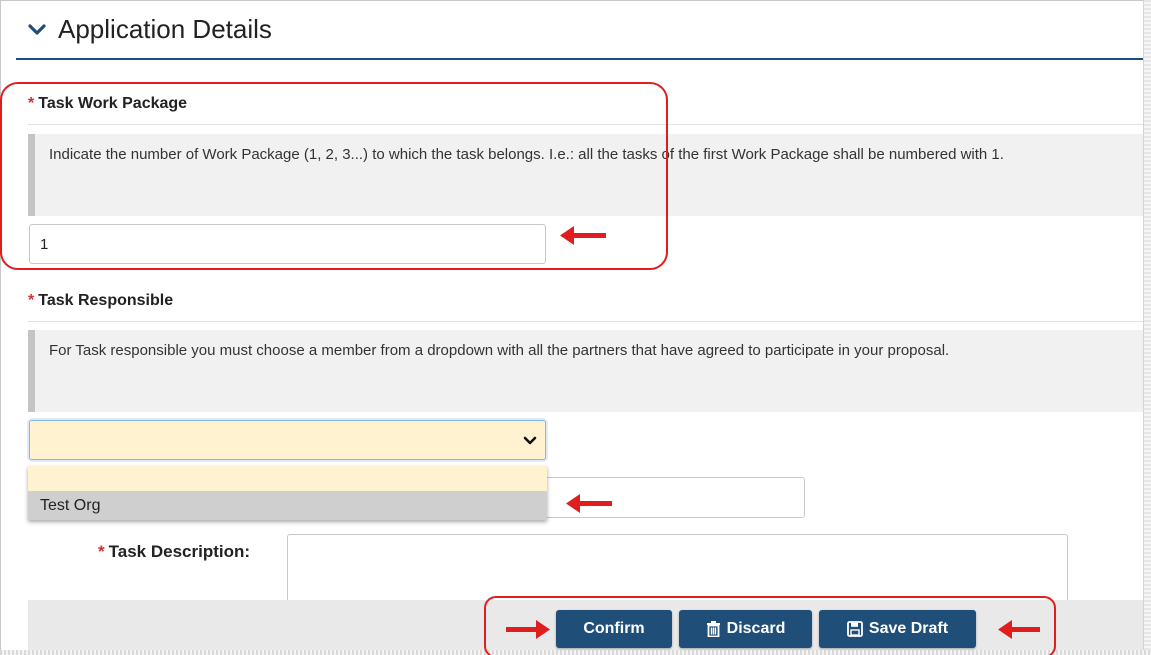  I want to click on hidden-text-field, so click(662, 497).